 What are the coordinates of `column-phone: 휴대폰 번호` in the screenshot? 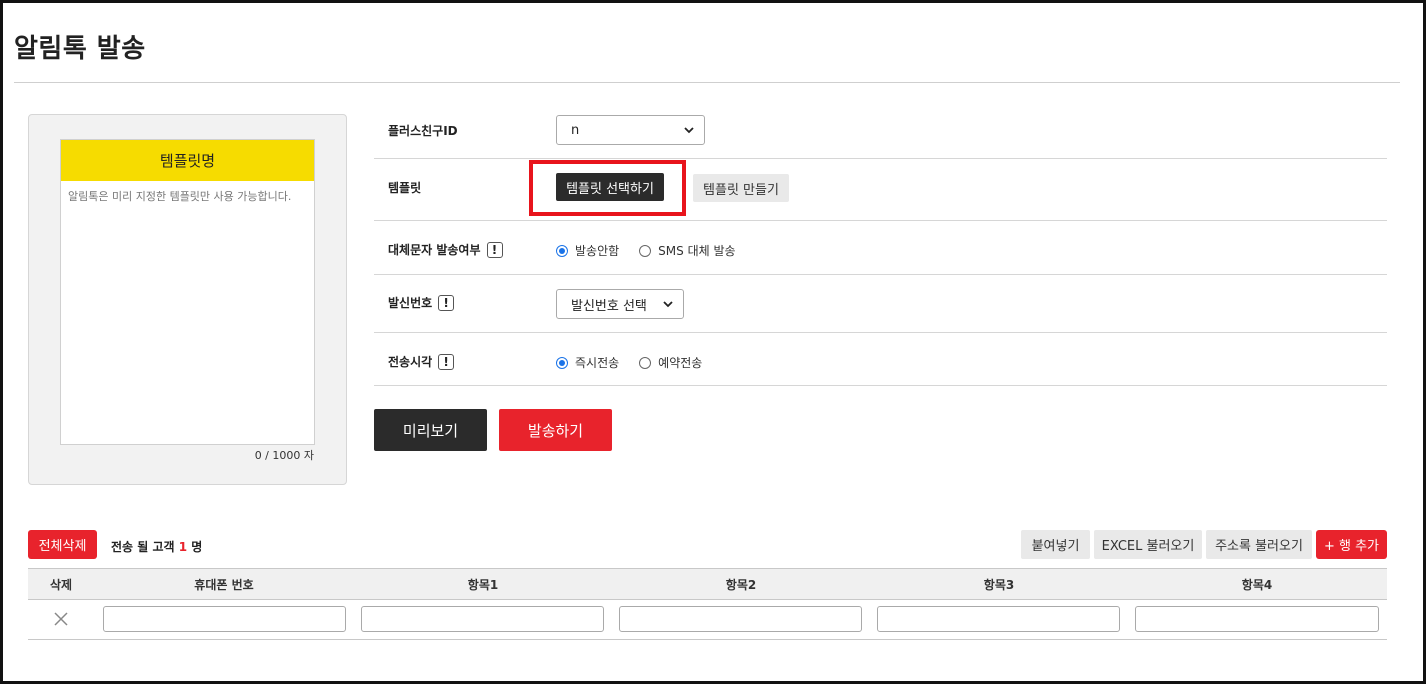 It's located at (224, 584).